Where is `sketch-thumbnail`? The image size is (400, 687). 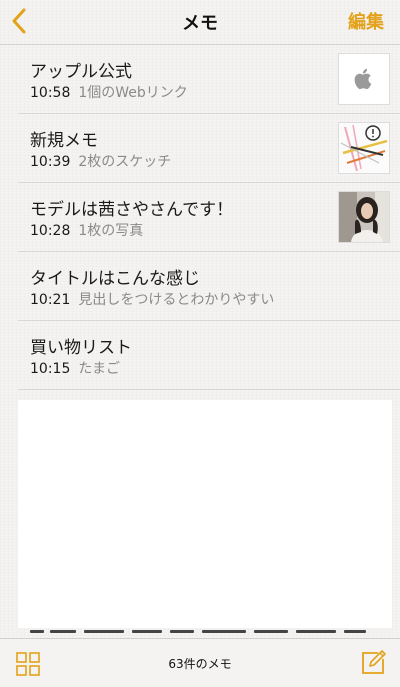 sketch-thumbnail is located at coordinates (364, 148).